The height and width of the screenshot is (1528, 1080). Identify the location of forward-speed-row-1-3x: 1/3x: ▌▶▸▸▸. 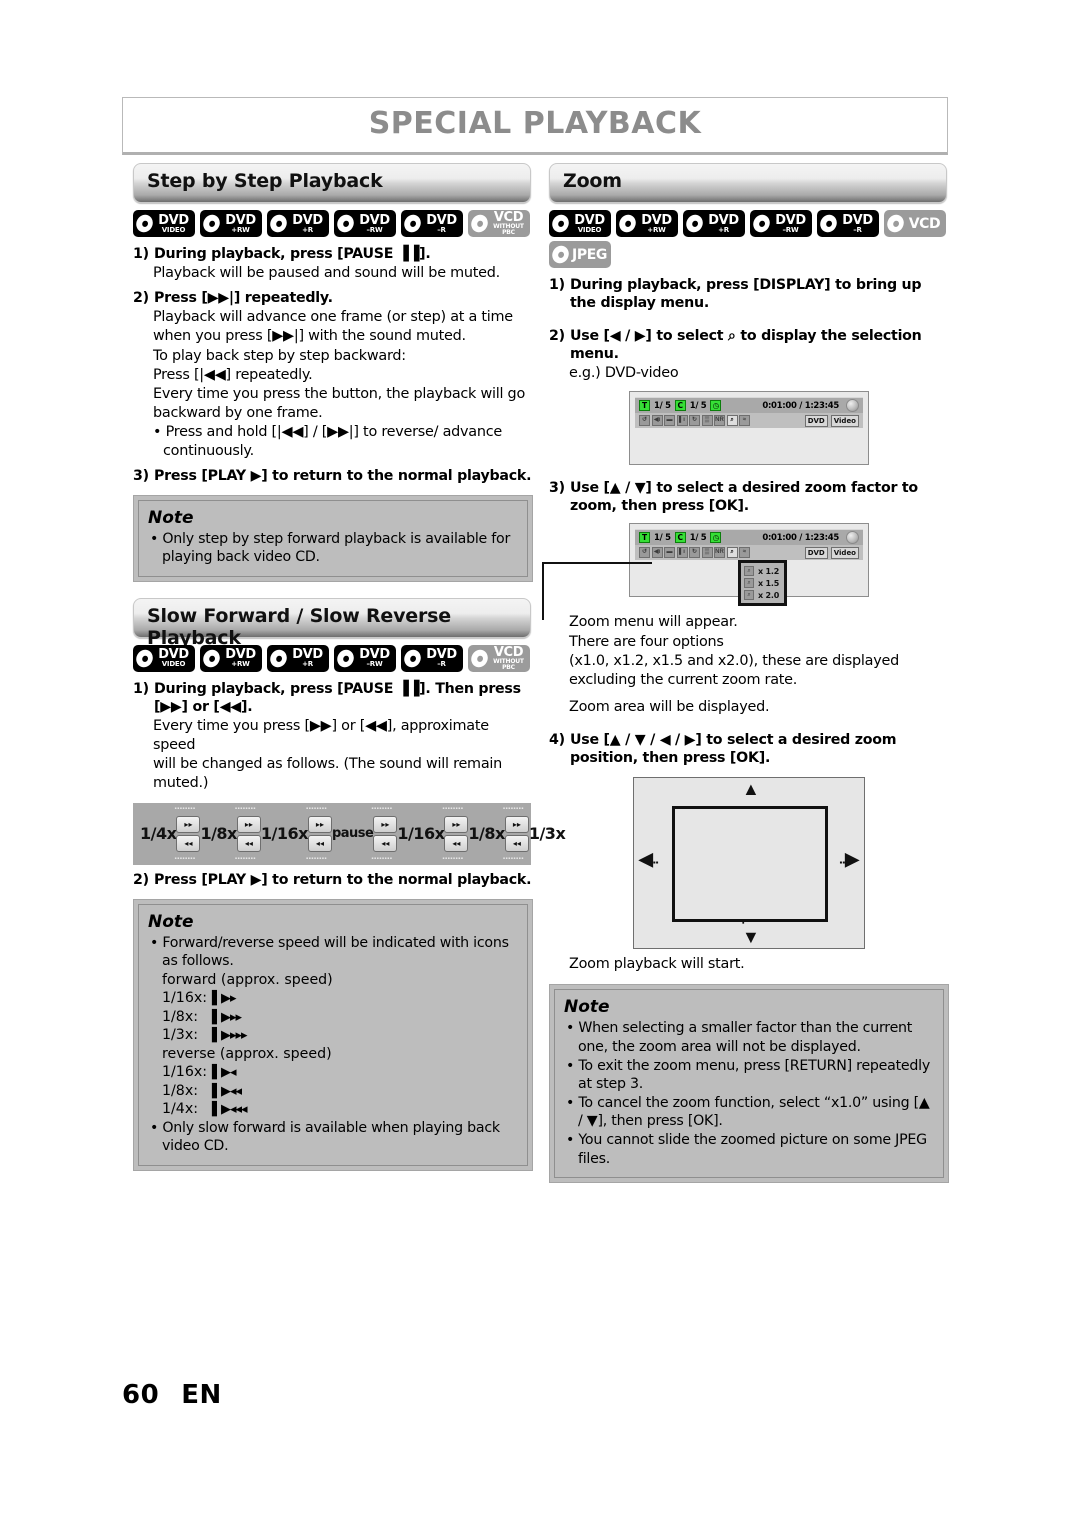
(340, 1035).